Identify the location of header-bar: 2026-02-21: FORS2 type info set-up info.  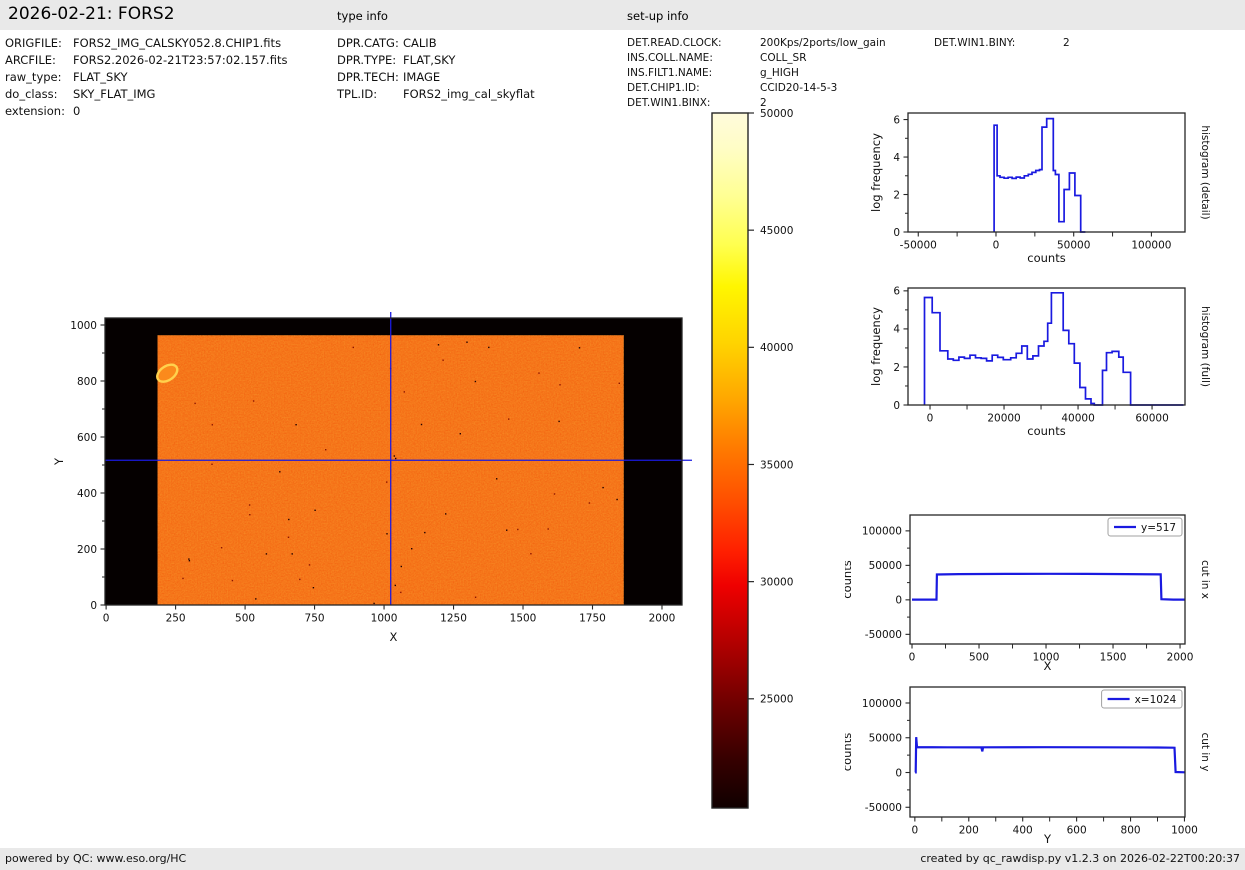
(622, 15).